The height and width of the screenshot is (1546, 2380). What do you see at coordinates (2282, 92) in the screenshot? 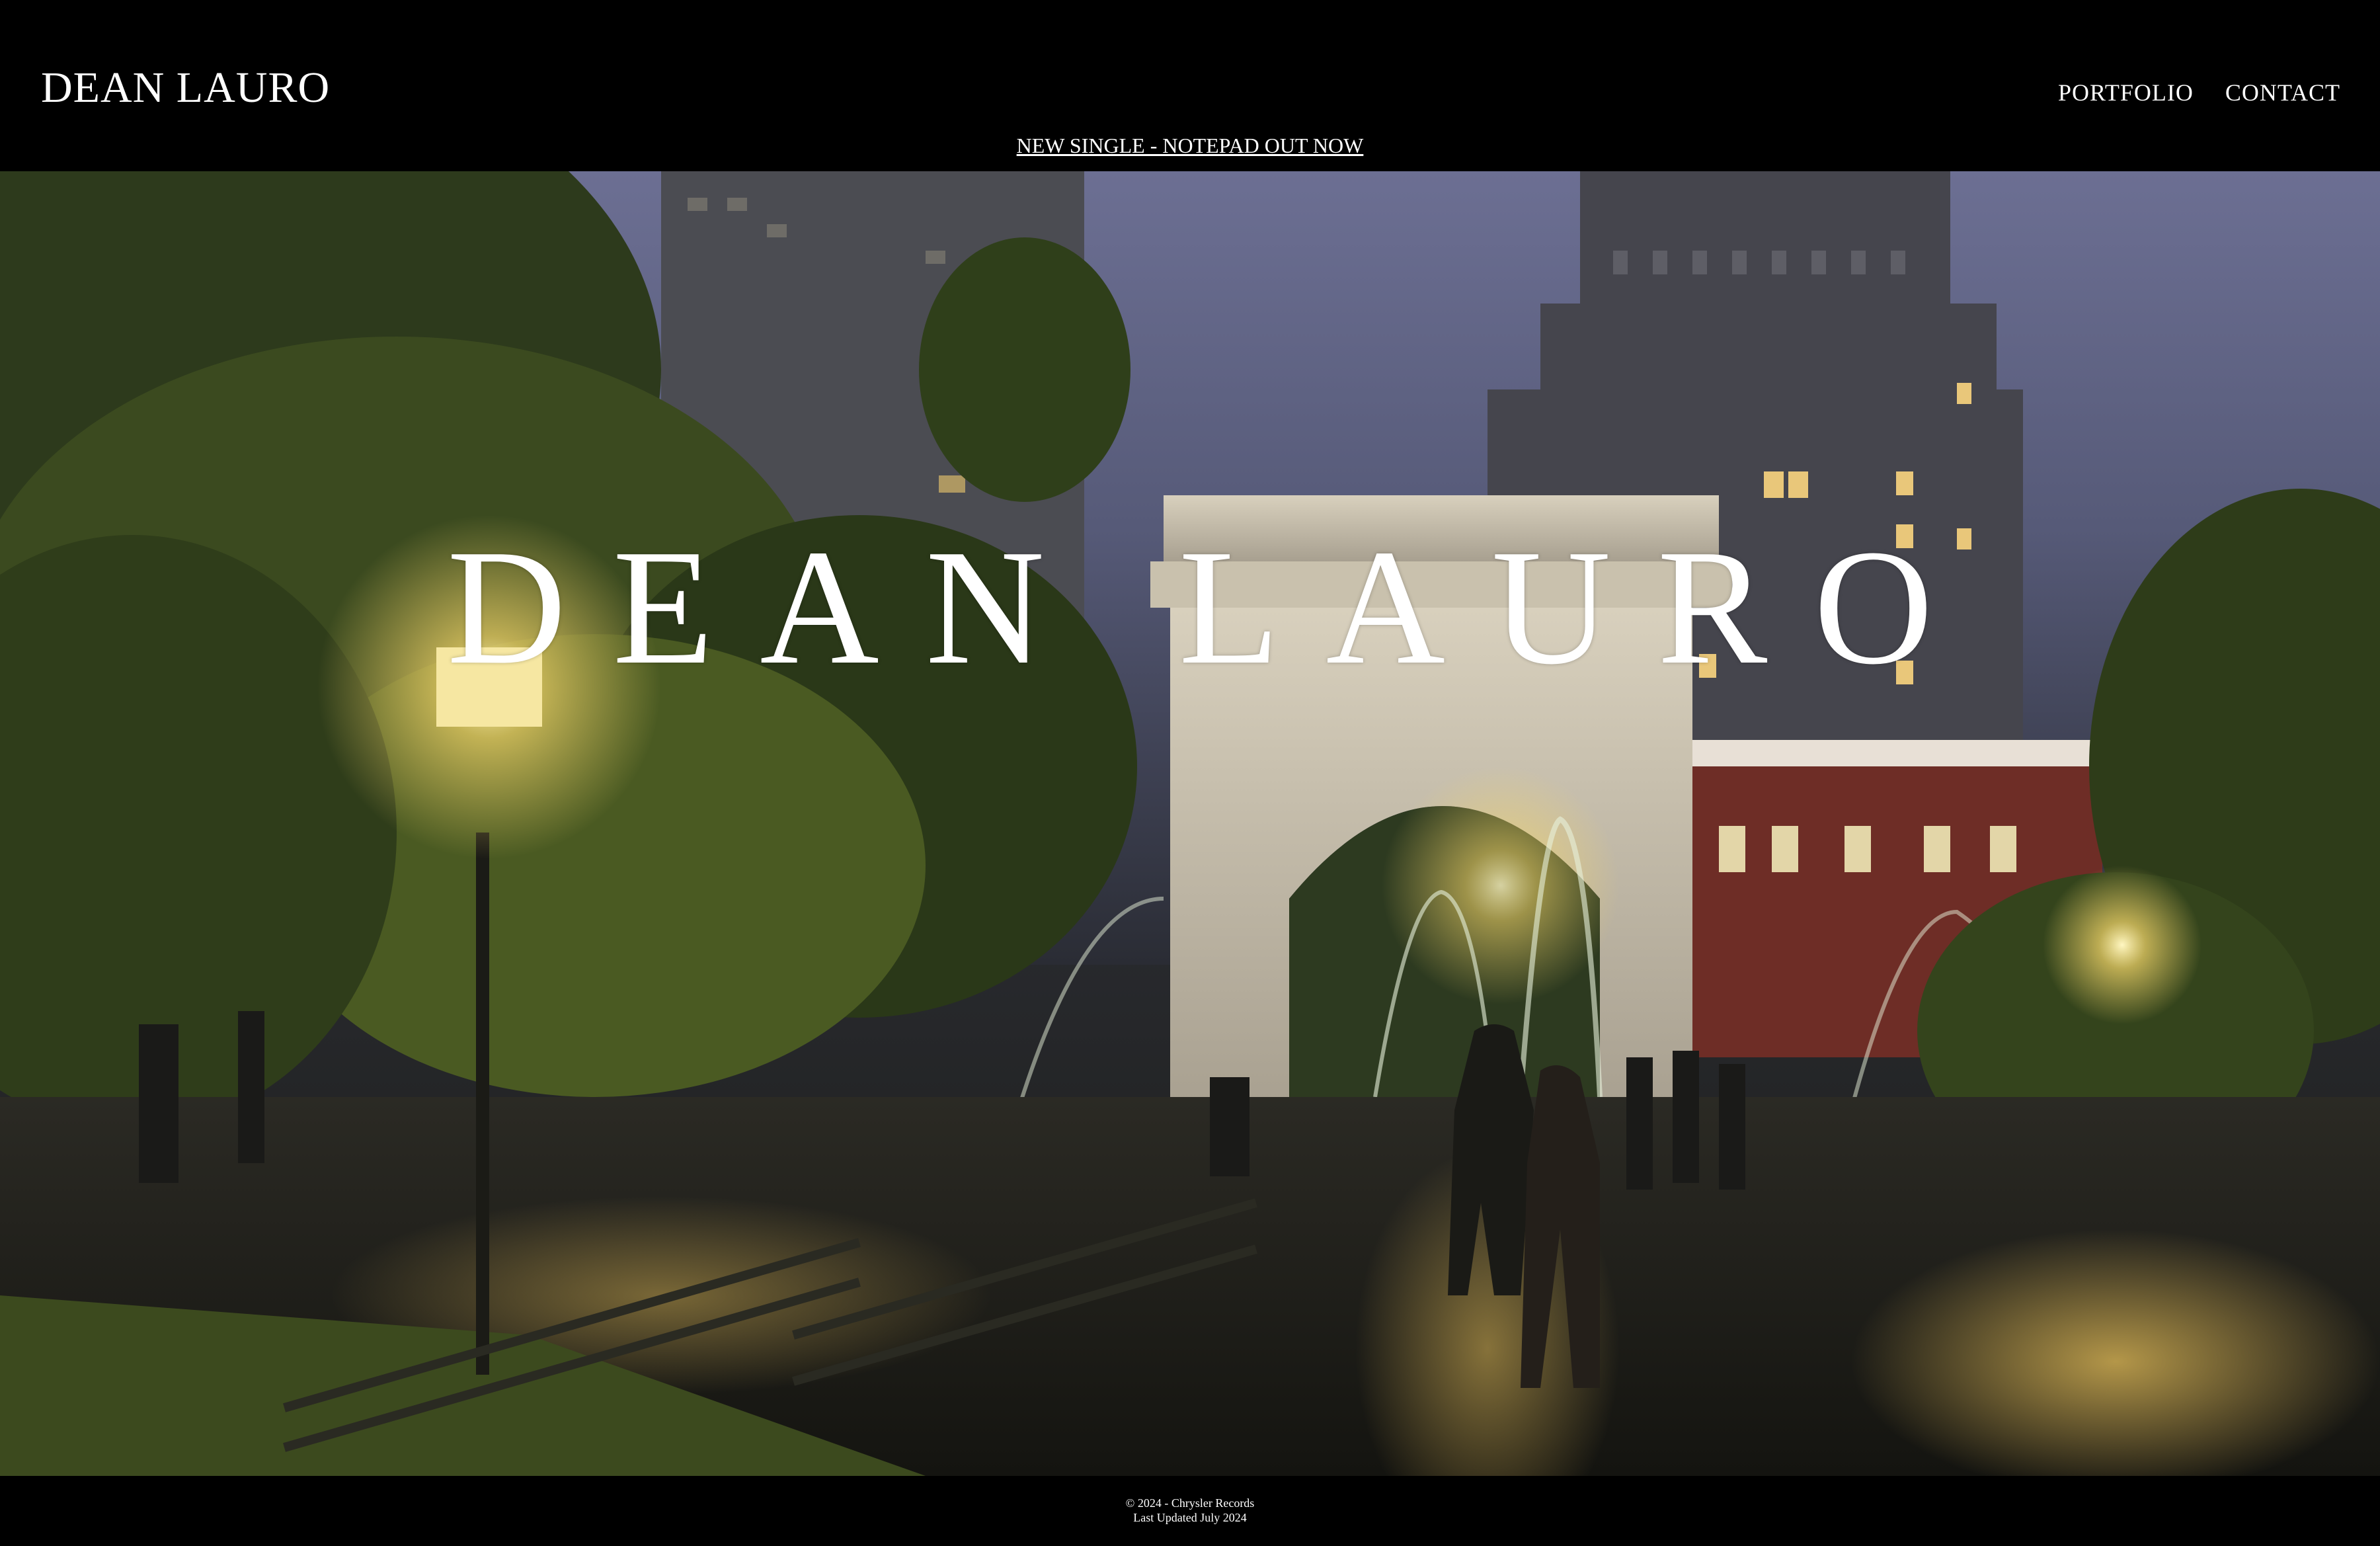
I see `nav-contact-link: CONTACT` at bounding box center [2282, 92].